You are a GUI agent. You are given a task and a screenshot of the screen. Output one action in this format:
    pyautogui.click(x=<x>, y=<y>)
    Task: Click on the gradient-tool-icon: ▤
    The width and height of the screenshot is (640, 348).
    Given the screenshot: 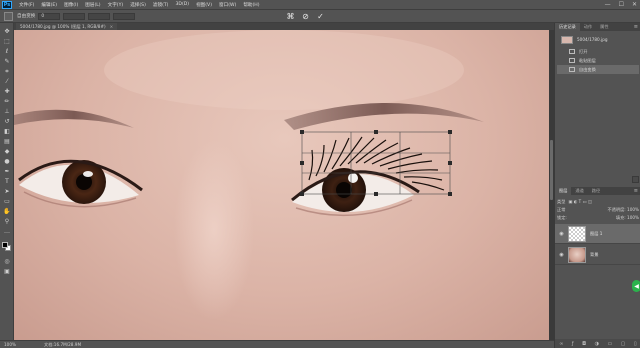 What is the action you would take?
    pyautogui.click(x=7, y=142)
    